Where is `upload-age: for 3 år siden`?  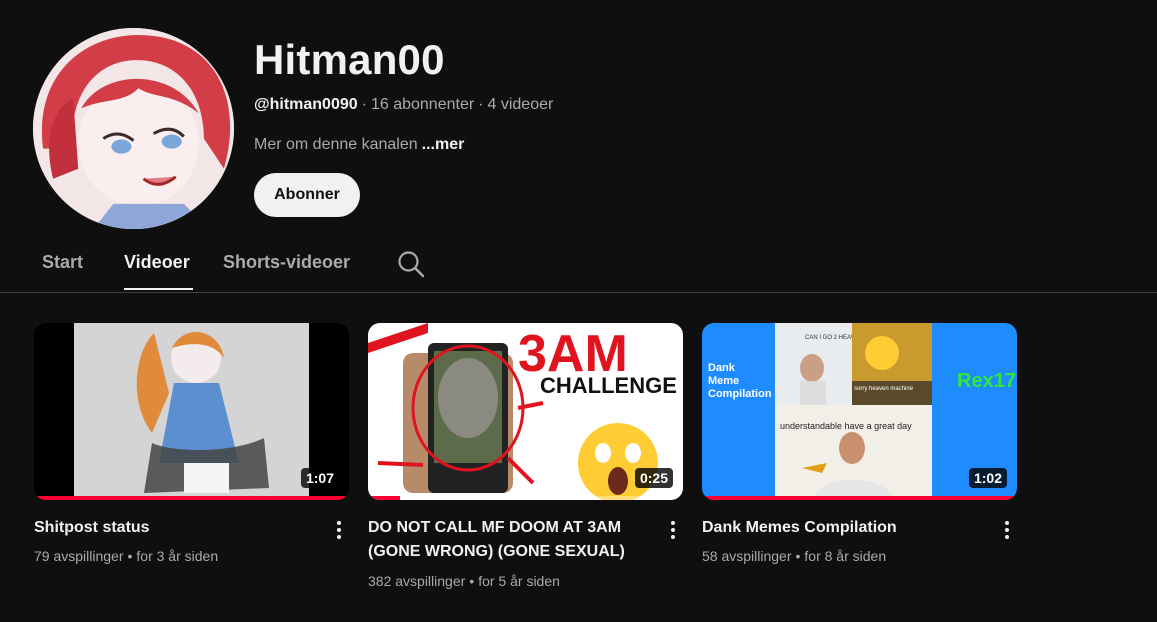 upload-age: for 3 år siden is located at coordinates (177, 556).